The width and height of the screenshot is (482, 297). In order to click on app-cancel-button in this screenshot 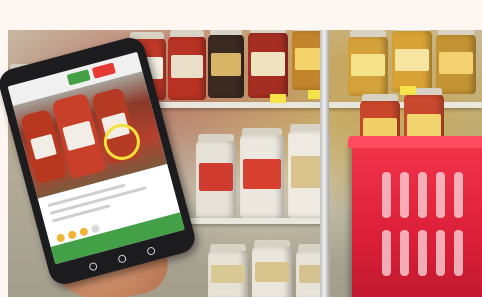, I will do `click(103, 70)`.